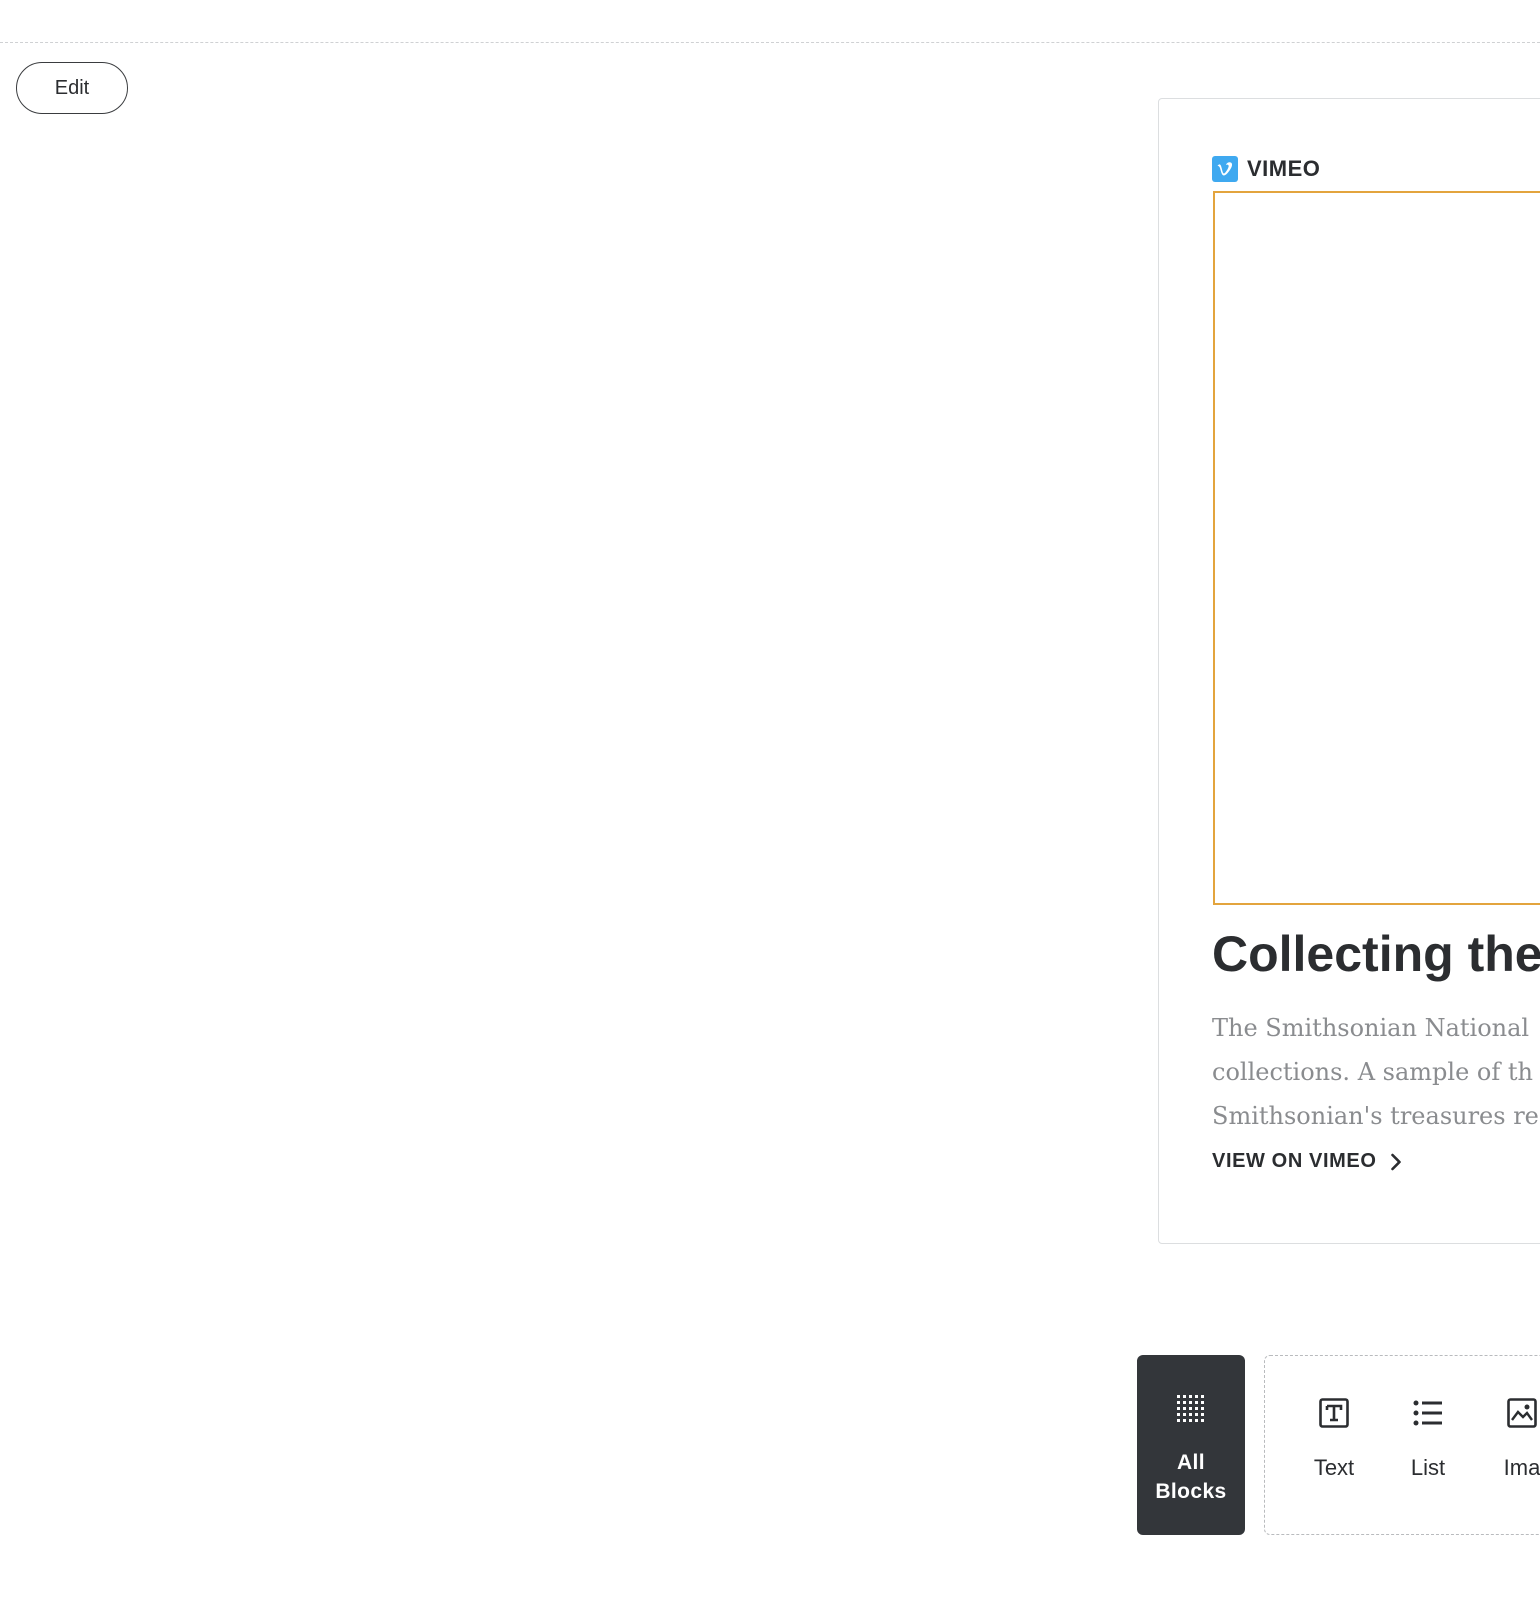  Describe the element at coordinates (1371, 1028) in the screenshot. I see `description-line: The Smithsonian National` at that location.